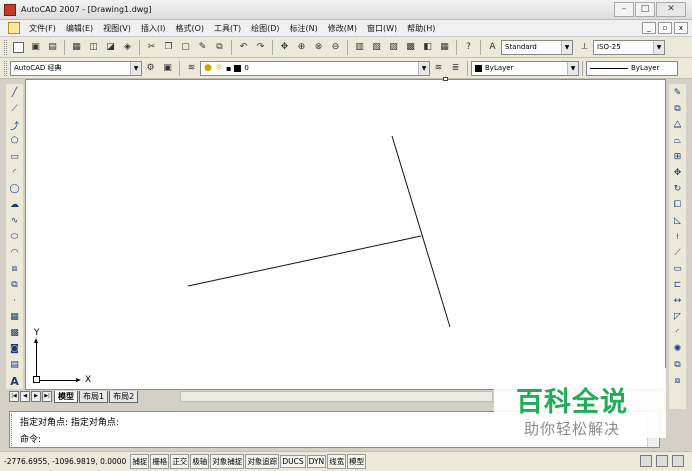  Describe the element at coordinates (168, 47) in the screenshot. I see `copy-icon: ❐` at that location.